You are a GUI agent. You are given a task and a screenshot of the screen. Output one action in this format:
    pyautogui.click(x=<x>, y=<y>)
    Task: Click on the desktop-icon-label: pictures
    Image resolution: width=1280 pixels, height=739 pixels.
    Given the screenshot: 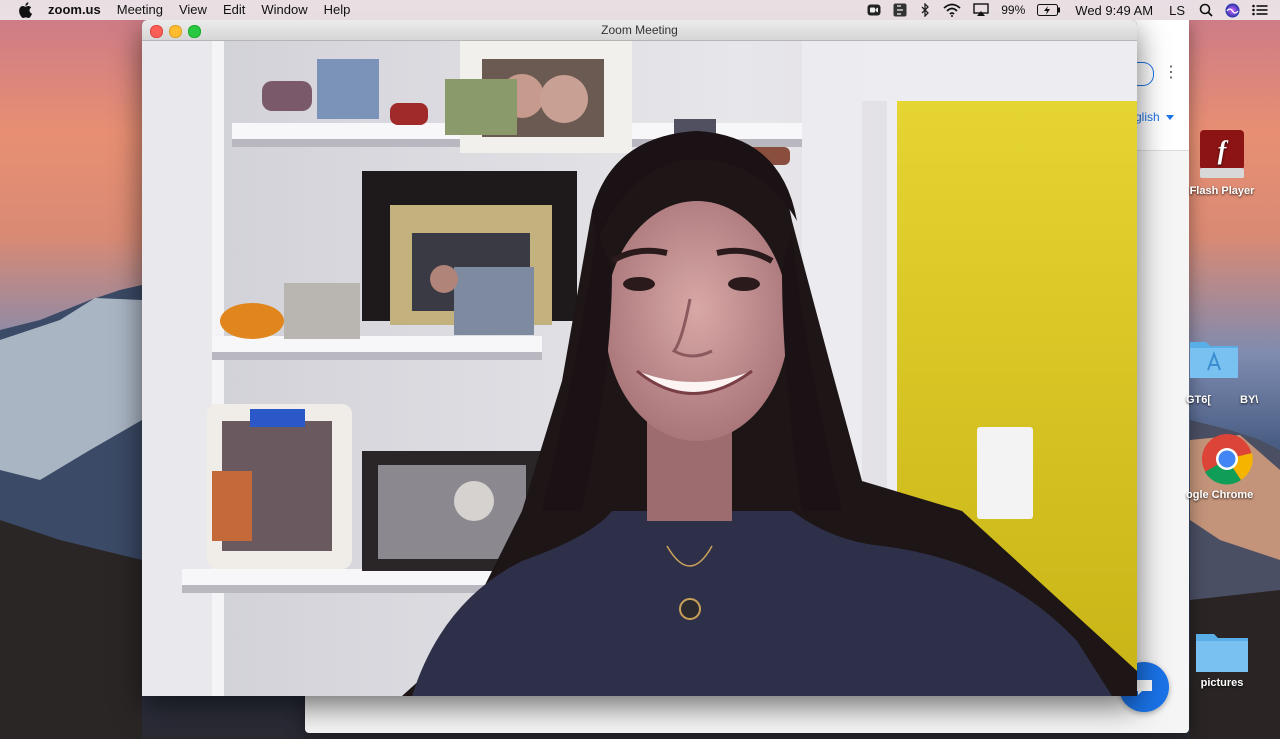 What is the action you would take?
    pyautogui.click(x=1222, y=683)
    